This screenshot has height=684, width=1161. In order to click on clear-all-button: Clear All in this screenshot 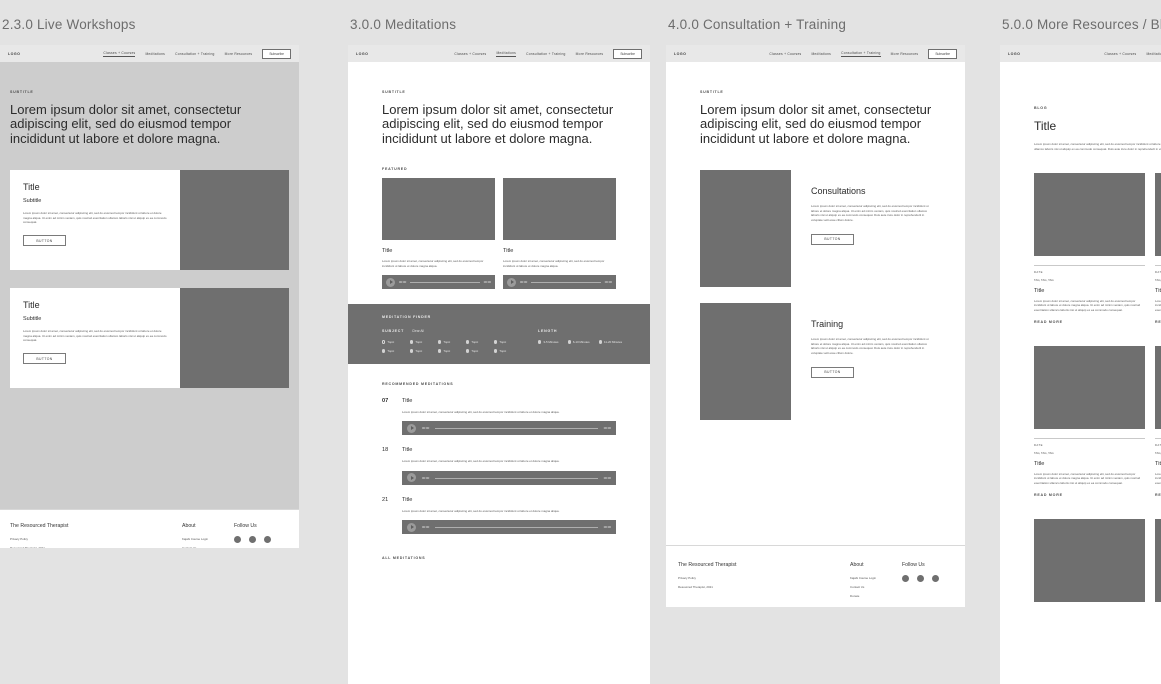, I will do `click(418, 331)`.